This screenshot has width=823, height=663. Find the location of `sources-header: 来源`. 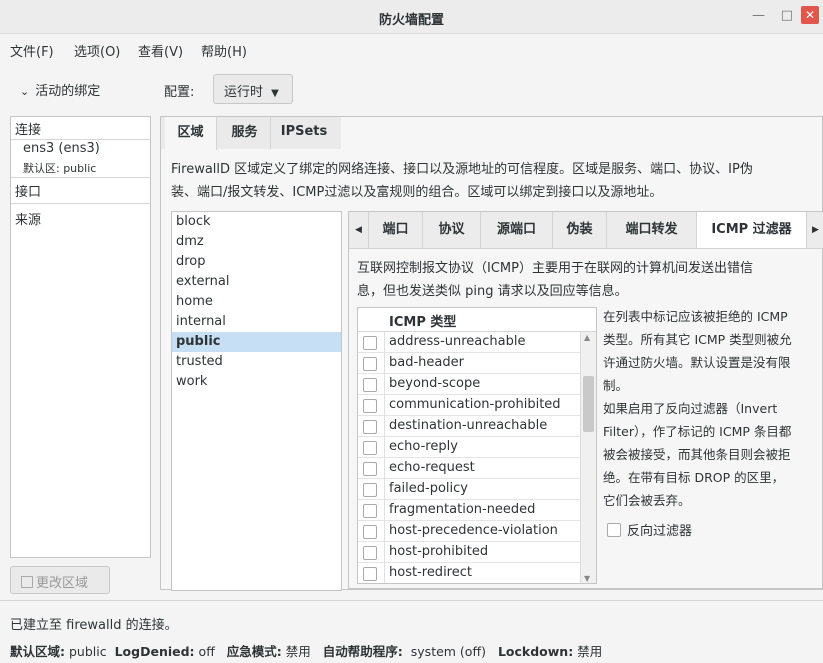

sources-header: 来源 is located at coordinates (80, 218).